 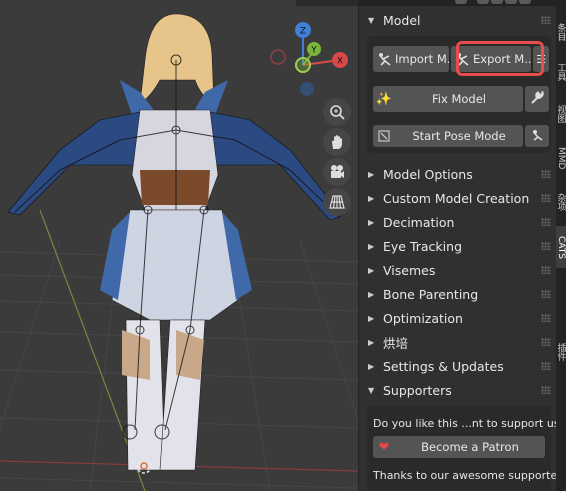 I want to click on section-bone-parenting: ▶ Bone Parenting, so click(x=458, y=294).